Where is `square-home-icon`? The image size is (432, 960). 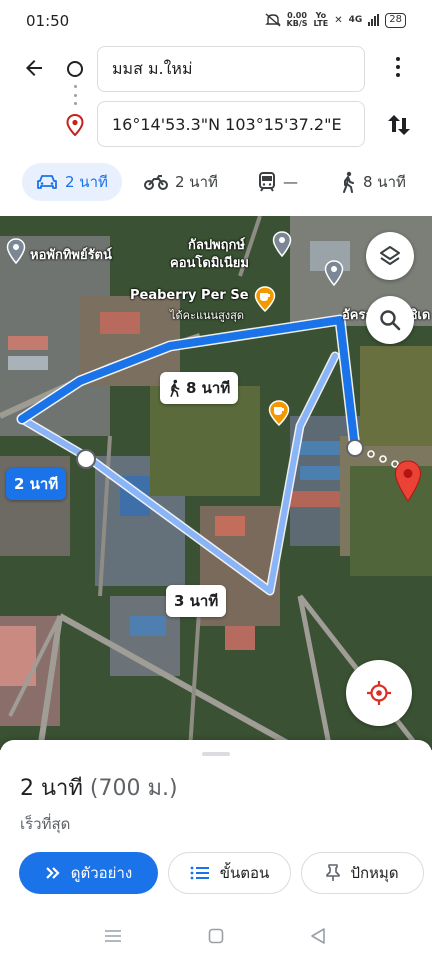
square-home-icon is located at coordinates (216, 936).